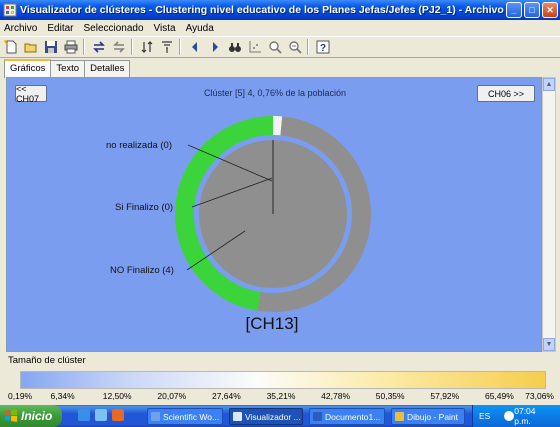 The height and width of the screenshot is (427, 560). What do you see at coordinates (144, 207) in the screenshot?
I see `legend-label-2: Si Finalizo (0)` at bounding box center [144, 207].